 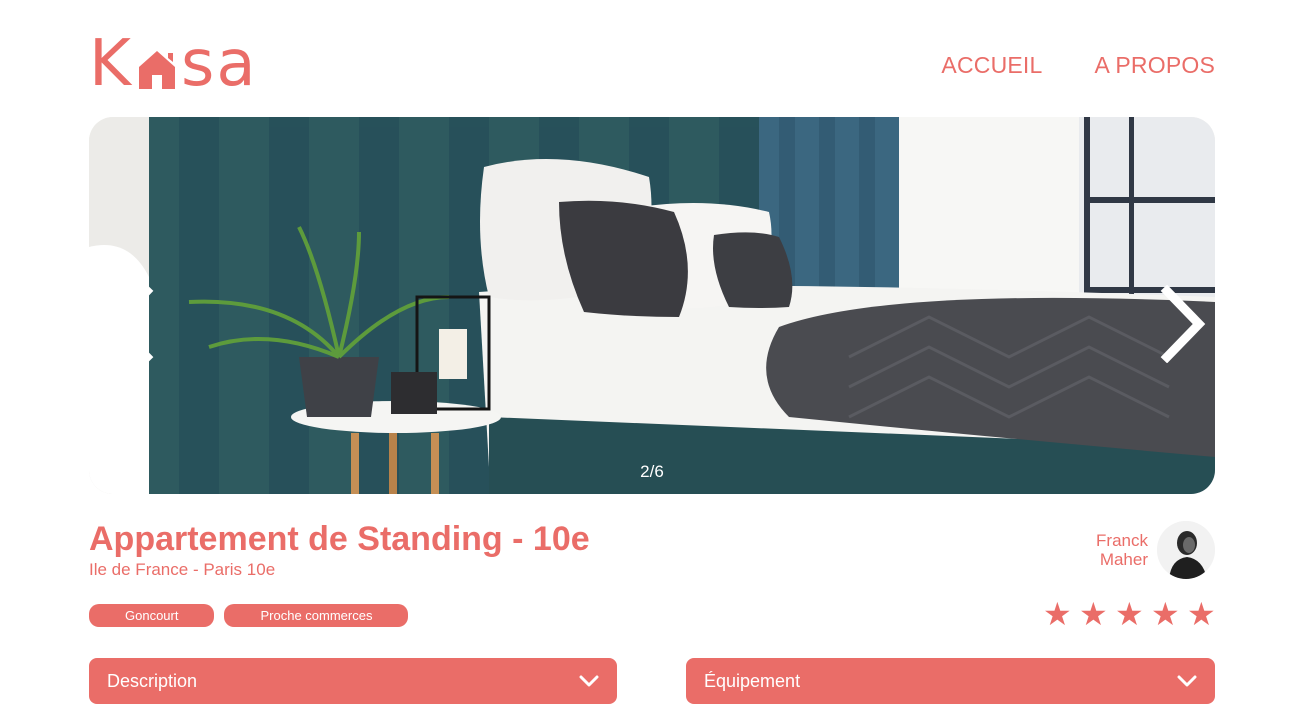 I want to click on tag: Proche commerces, so click(x=316, y=615).